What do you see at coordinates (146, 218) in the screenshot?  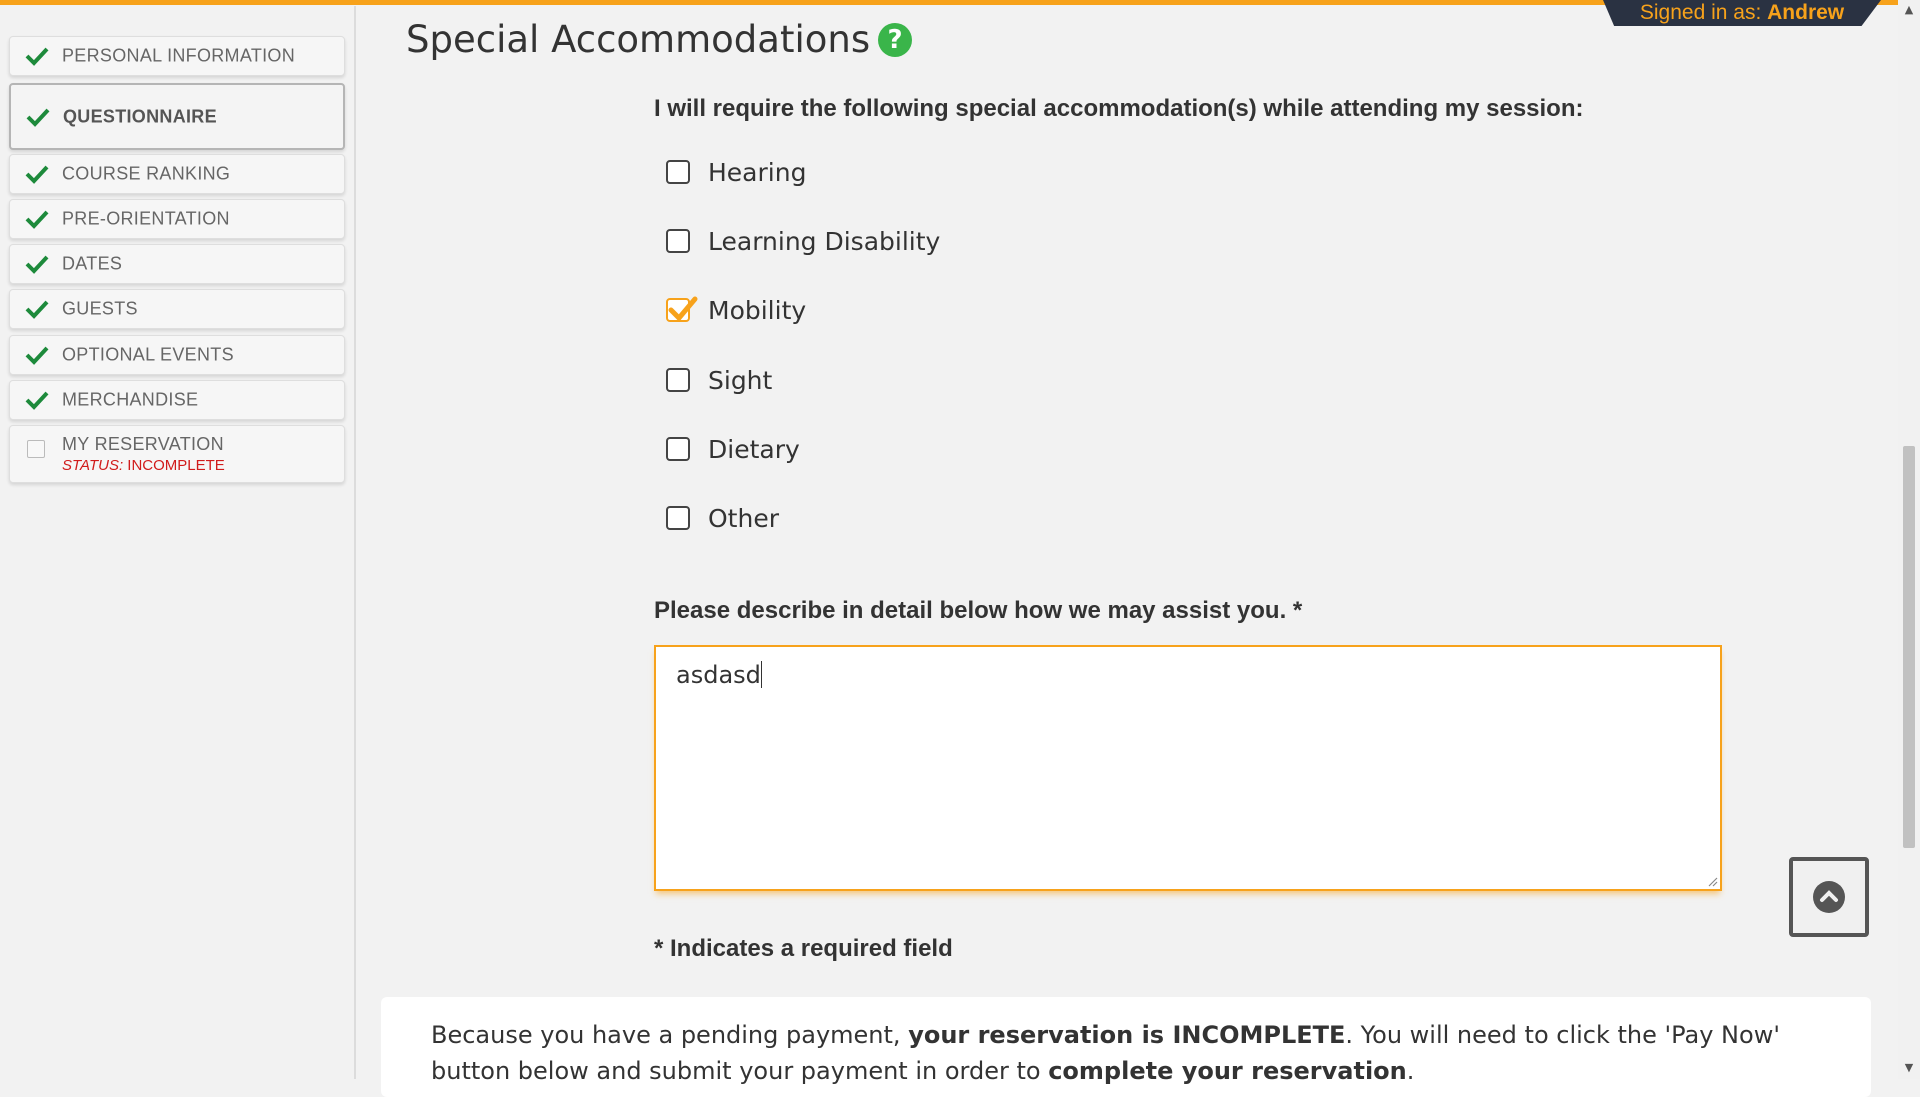 I see `sidebar-item-label: PRE-ORIENTATION` at bounding box center [146, 218].